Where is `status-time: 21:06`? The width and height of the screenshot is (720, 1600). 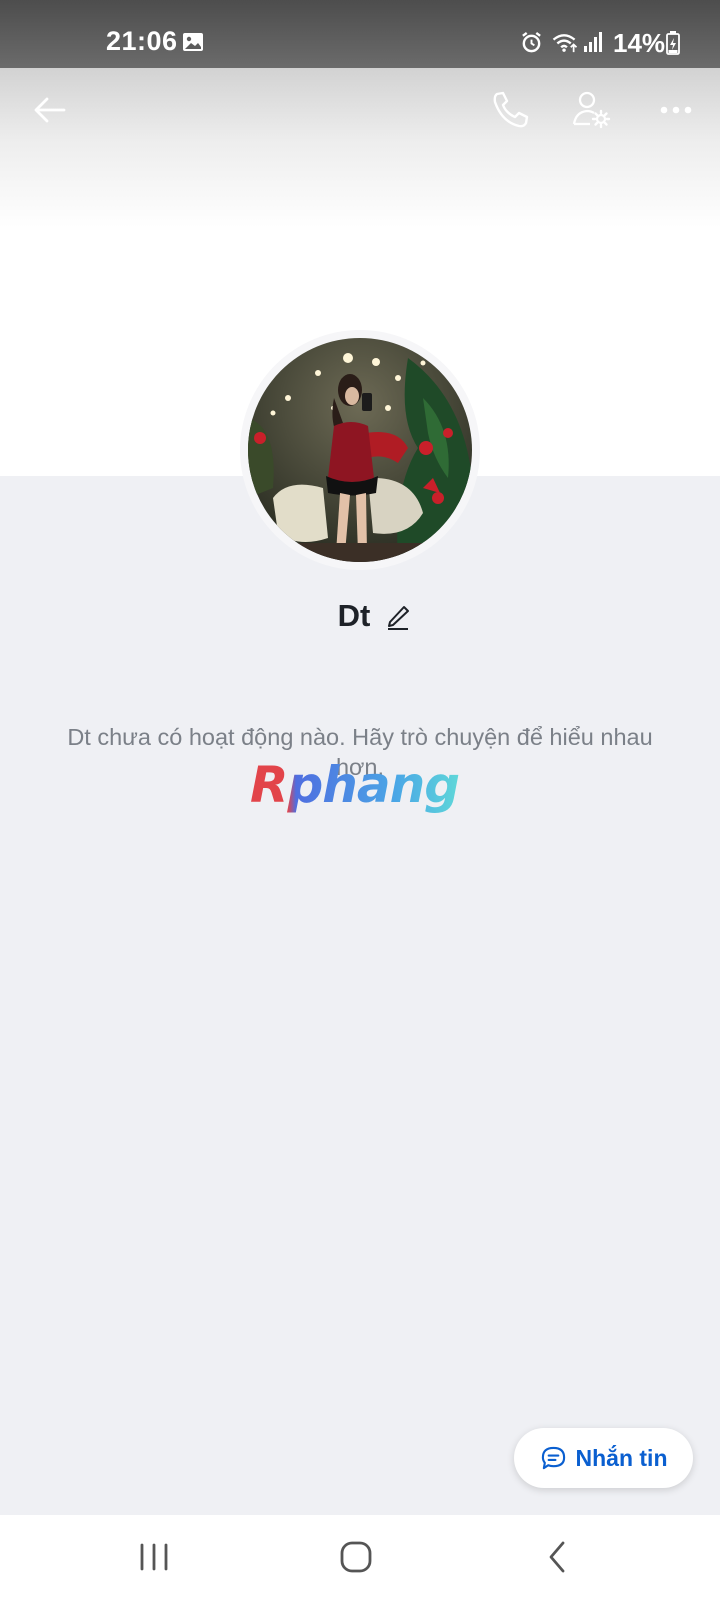
status-time: 21:06 is located at coordinates (142, 41).